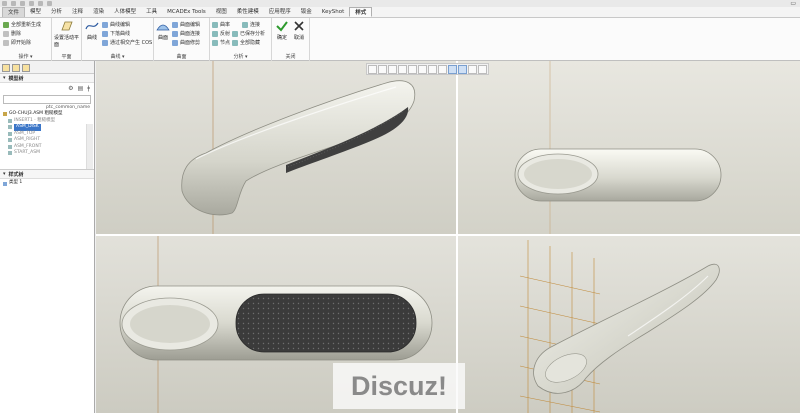 Image resolution: width=800 pixels, height=413 pixels. I want to click on annotation-icon, so click(472, 69).